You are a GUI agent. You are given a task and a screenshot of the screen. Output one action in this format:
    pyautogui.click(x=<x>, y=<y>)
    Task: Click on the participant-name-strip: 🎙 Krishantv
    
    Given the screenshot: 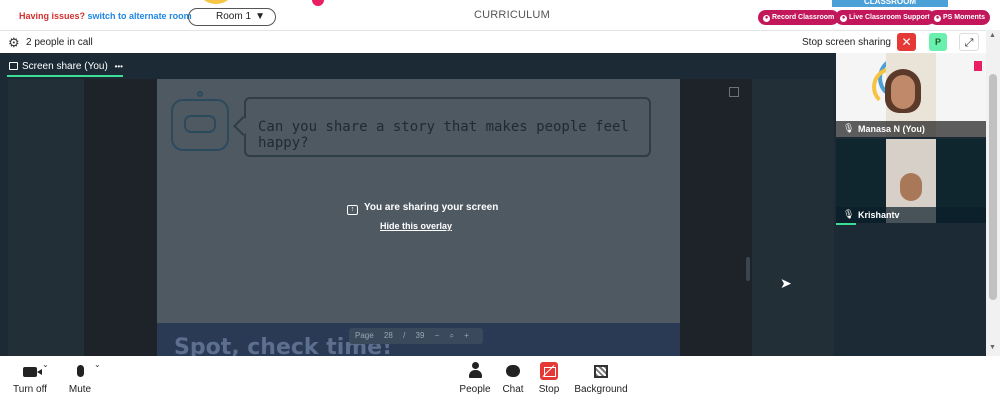 What is the action you would take?
    pyautogui.click(x=911, y=215)
    